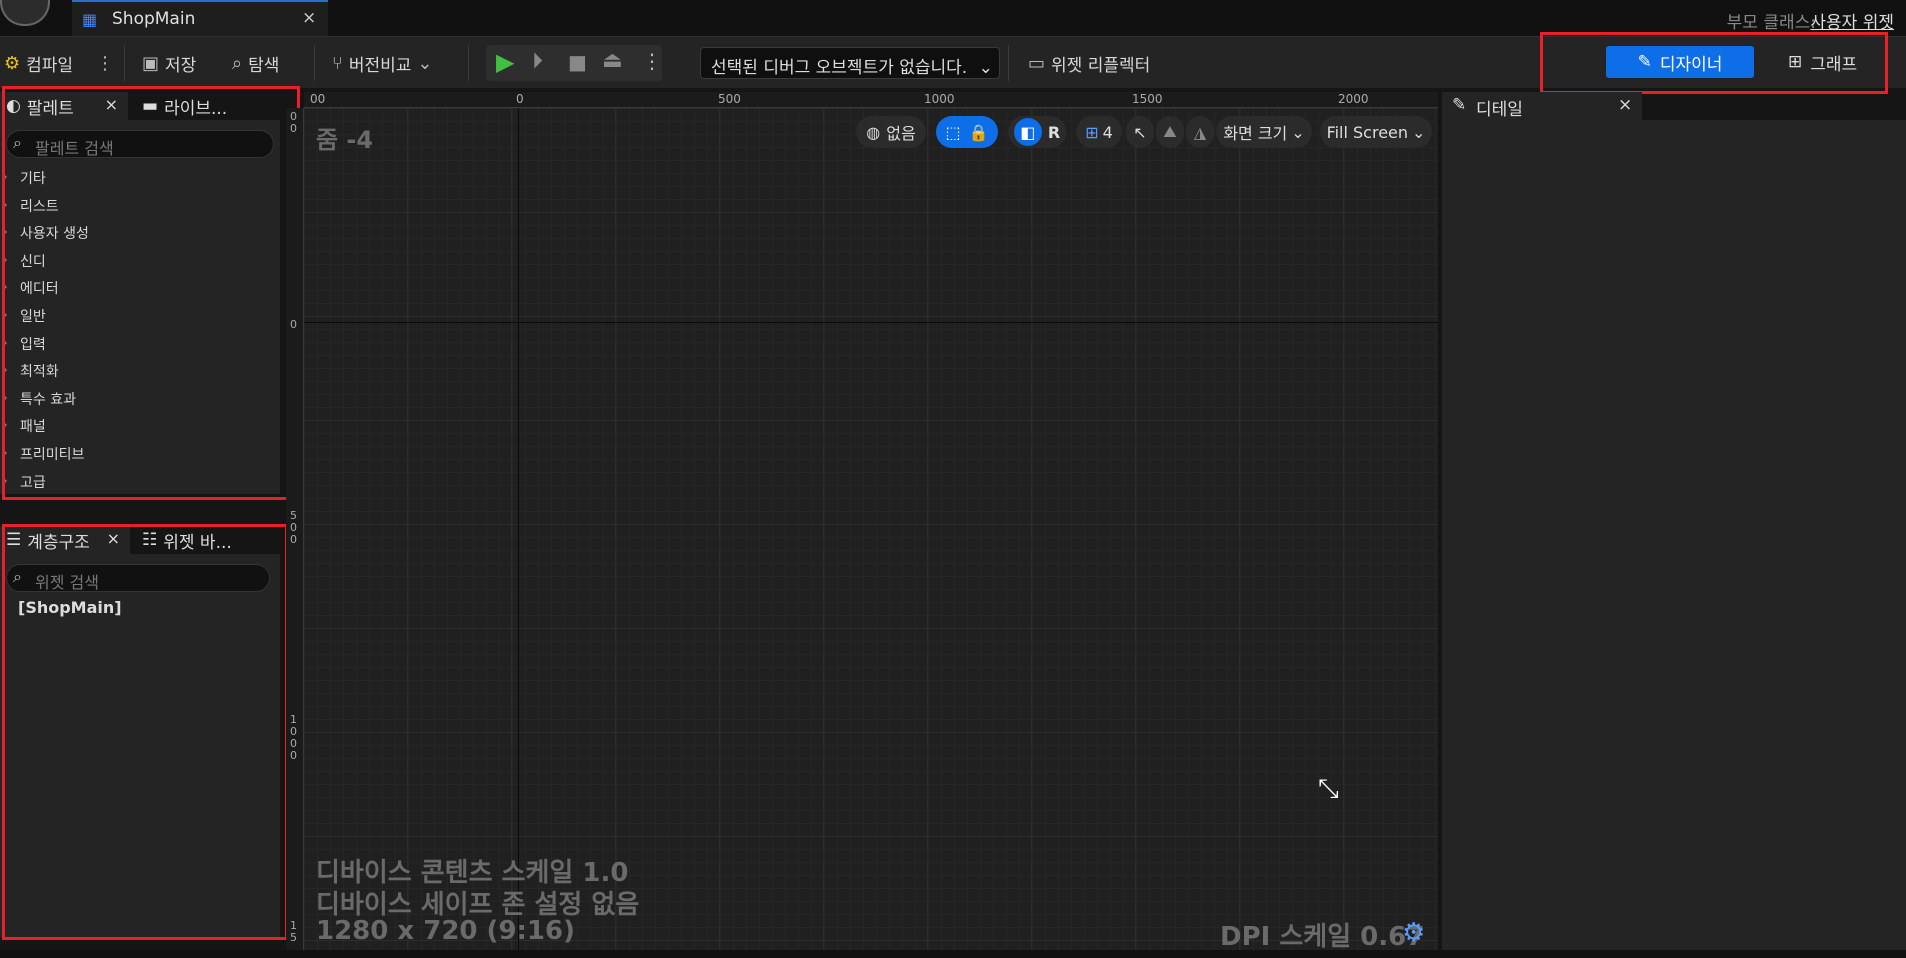 The image size is (1906, 958). I want to click on fill-mode-dropdown: Fill Screen ⌄, so click(1376, 132).